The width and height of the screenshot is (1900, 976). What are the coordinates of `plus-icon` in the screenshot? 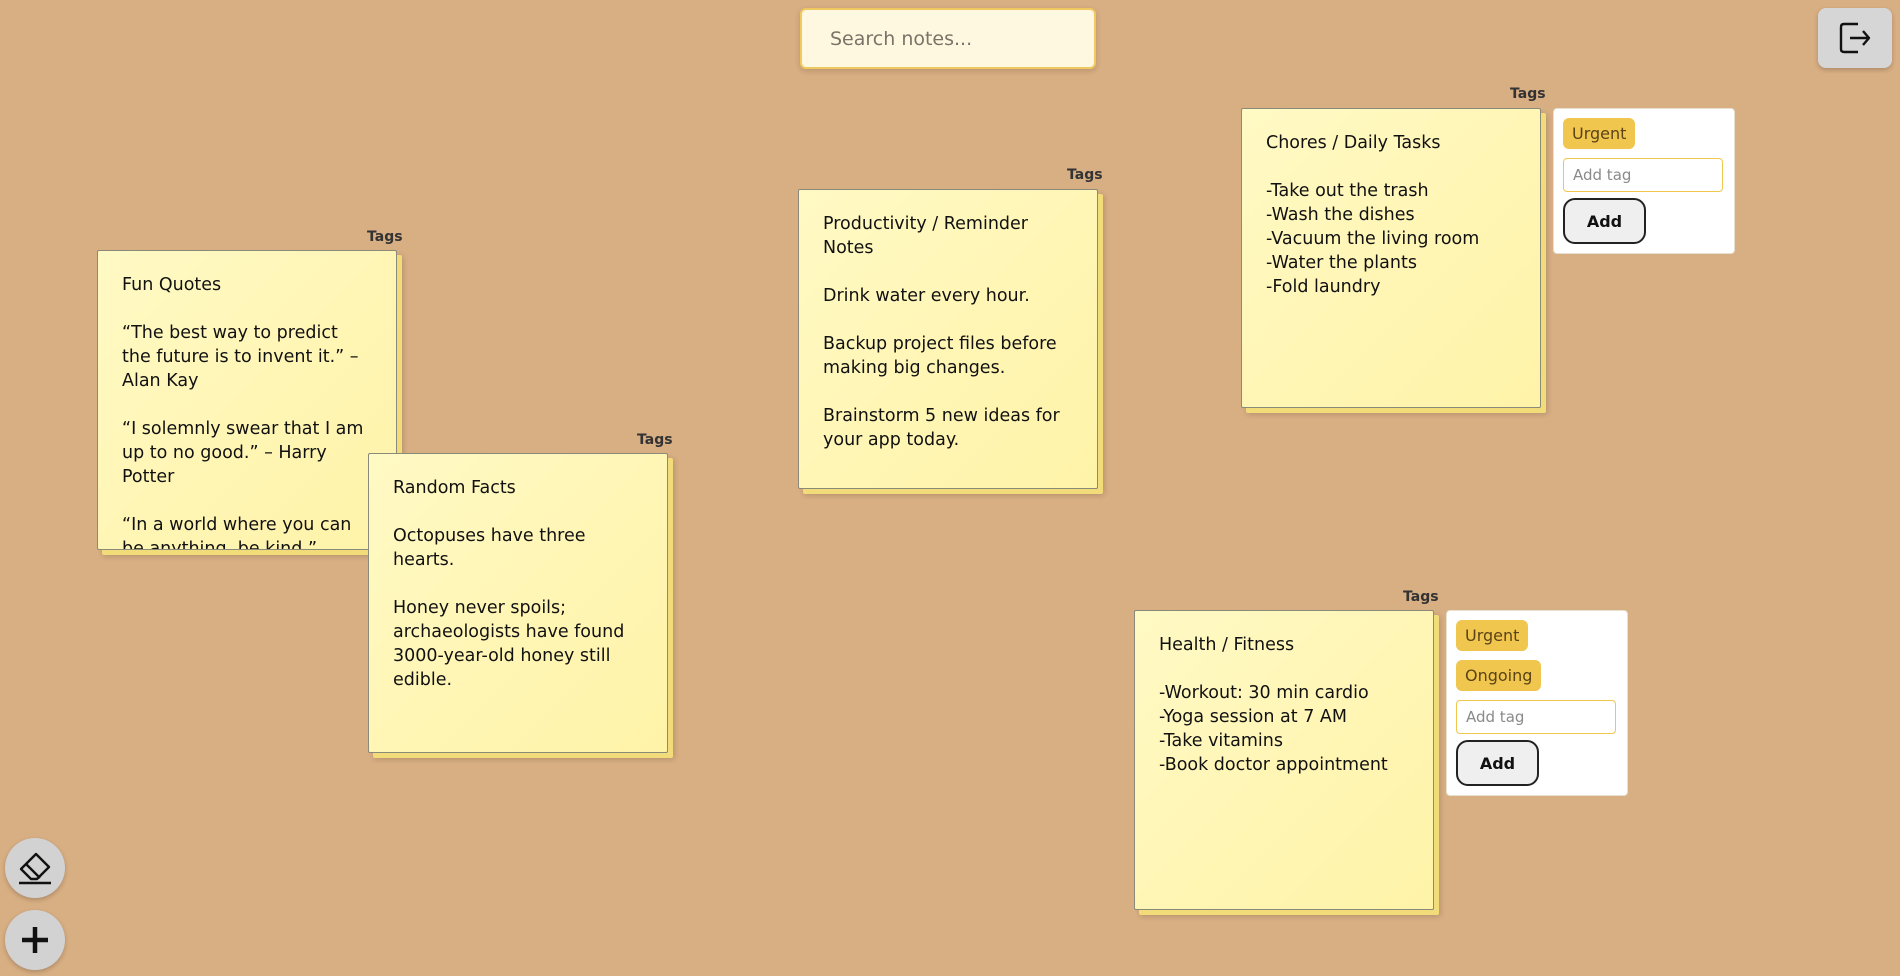 It's located at (35, 940).